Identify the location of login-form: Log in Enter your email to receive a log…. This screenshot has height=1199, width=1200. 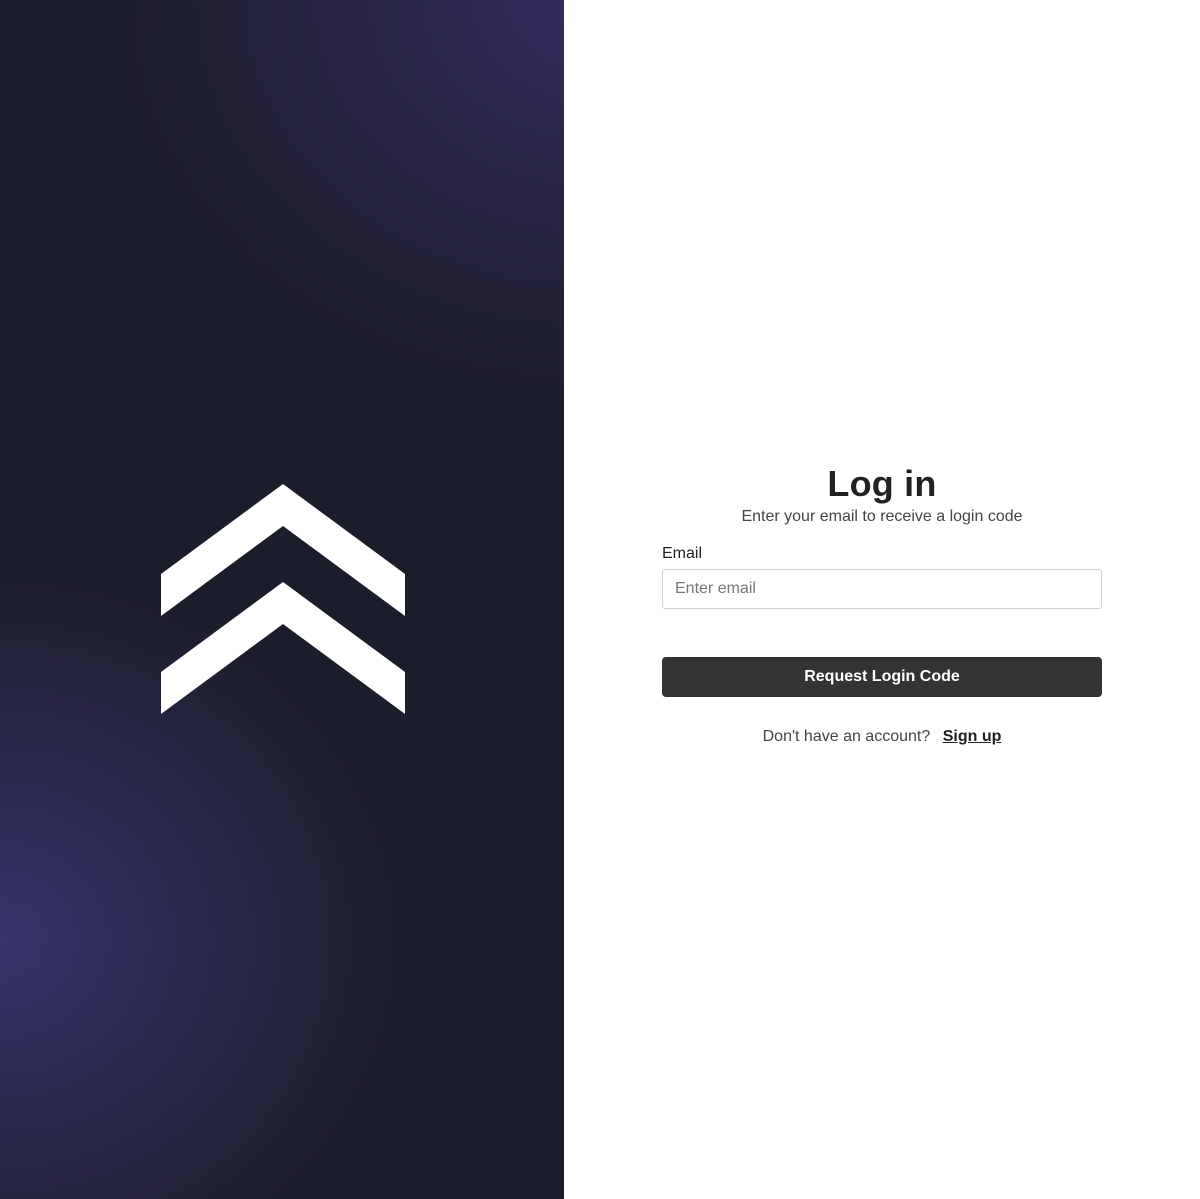
(882, 604).